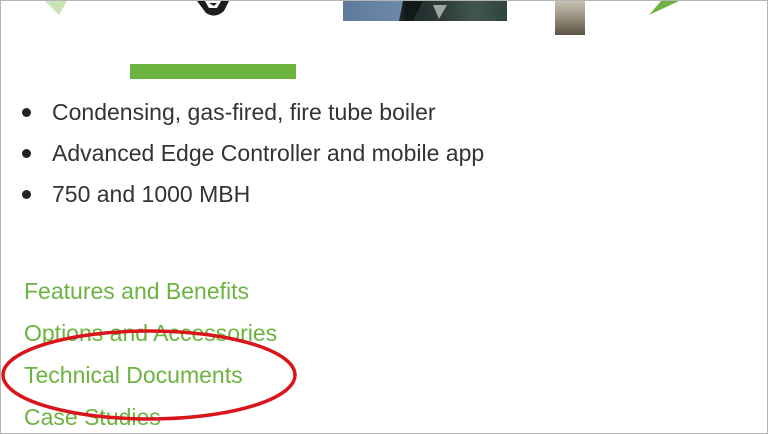  I want to click on feature-item: Advanced Edge Controller and mobile app, so click(252, 154).